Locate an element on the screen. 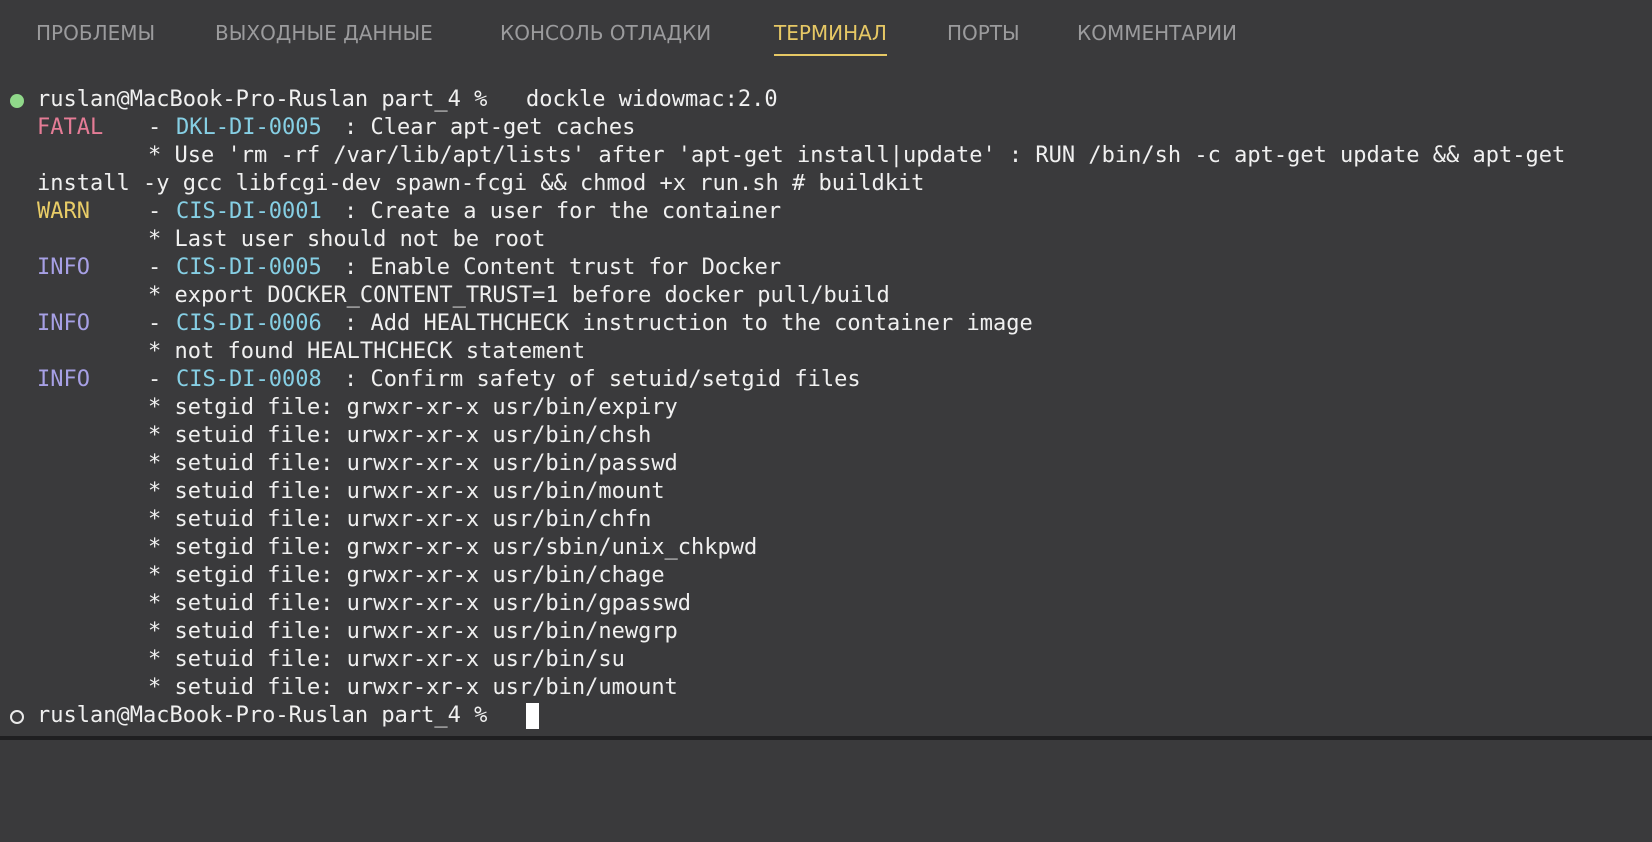 This screenshot has width=1652, height=842. level-badge-fatal: FATAL is located at coordinates (70, 127).